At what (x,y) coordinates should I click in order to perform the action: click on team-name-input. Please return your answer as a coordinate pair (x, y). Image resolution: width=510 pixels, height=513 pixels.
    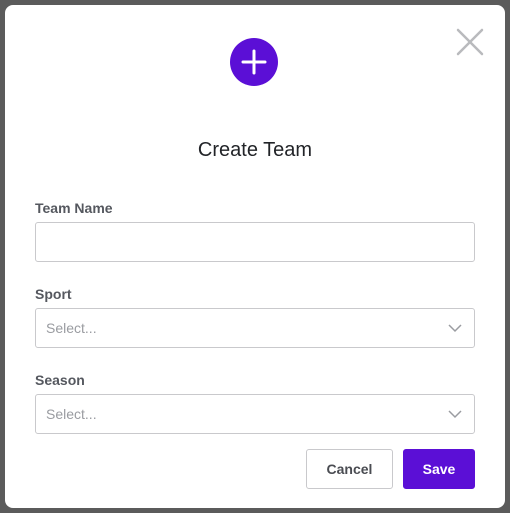
    Looking at the image, I should click on (255, 242).